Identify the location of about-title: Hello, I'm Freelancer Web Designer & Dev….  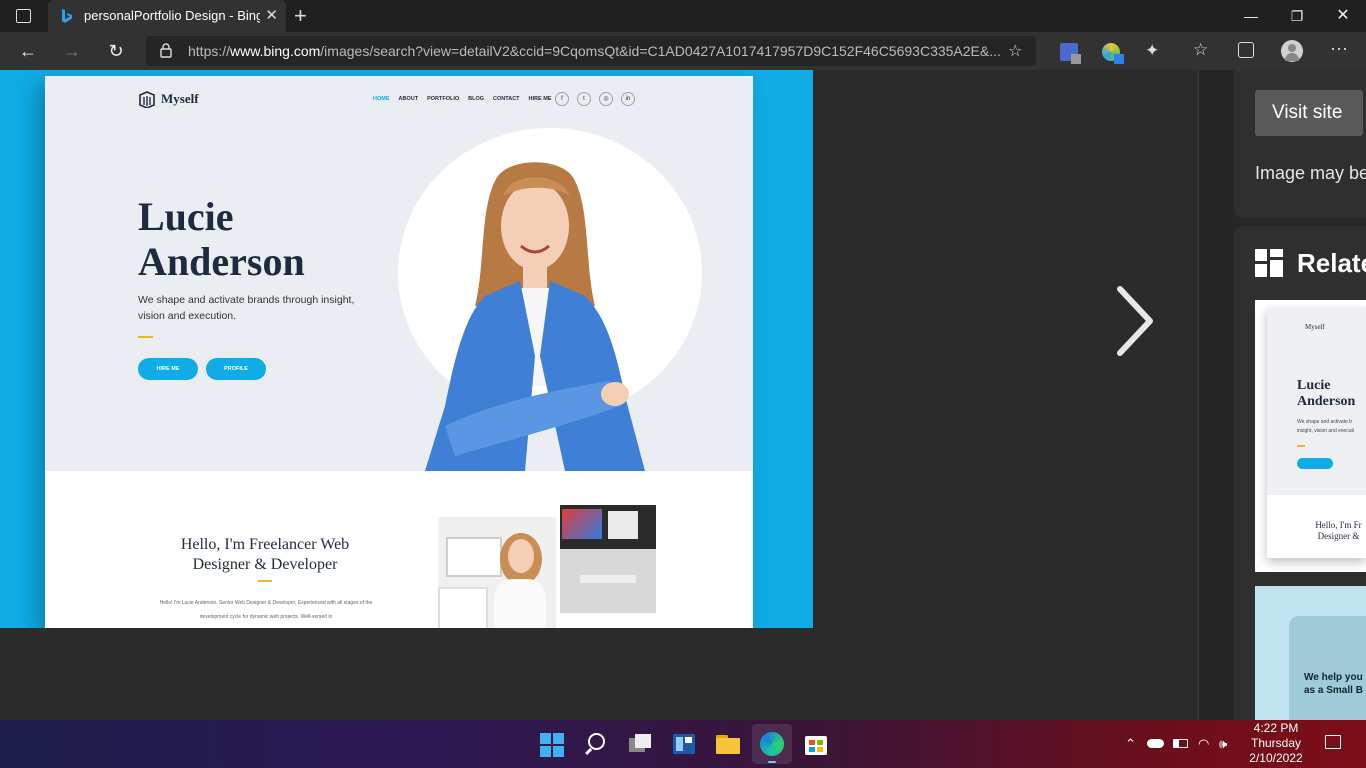
(265, 554).